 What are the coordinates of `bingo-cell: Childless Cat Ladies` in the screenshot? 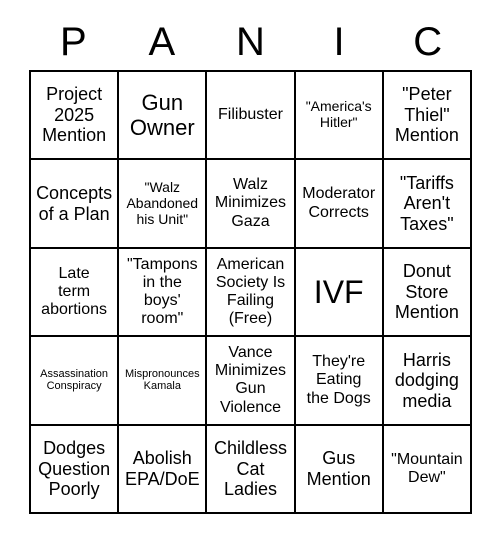 It's located at (251, 469).